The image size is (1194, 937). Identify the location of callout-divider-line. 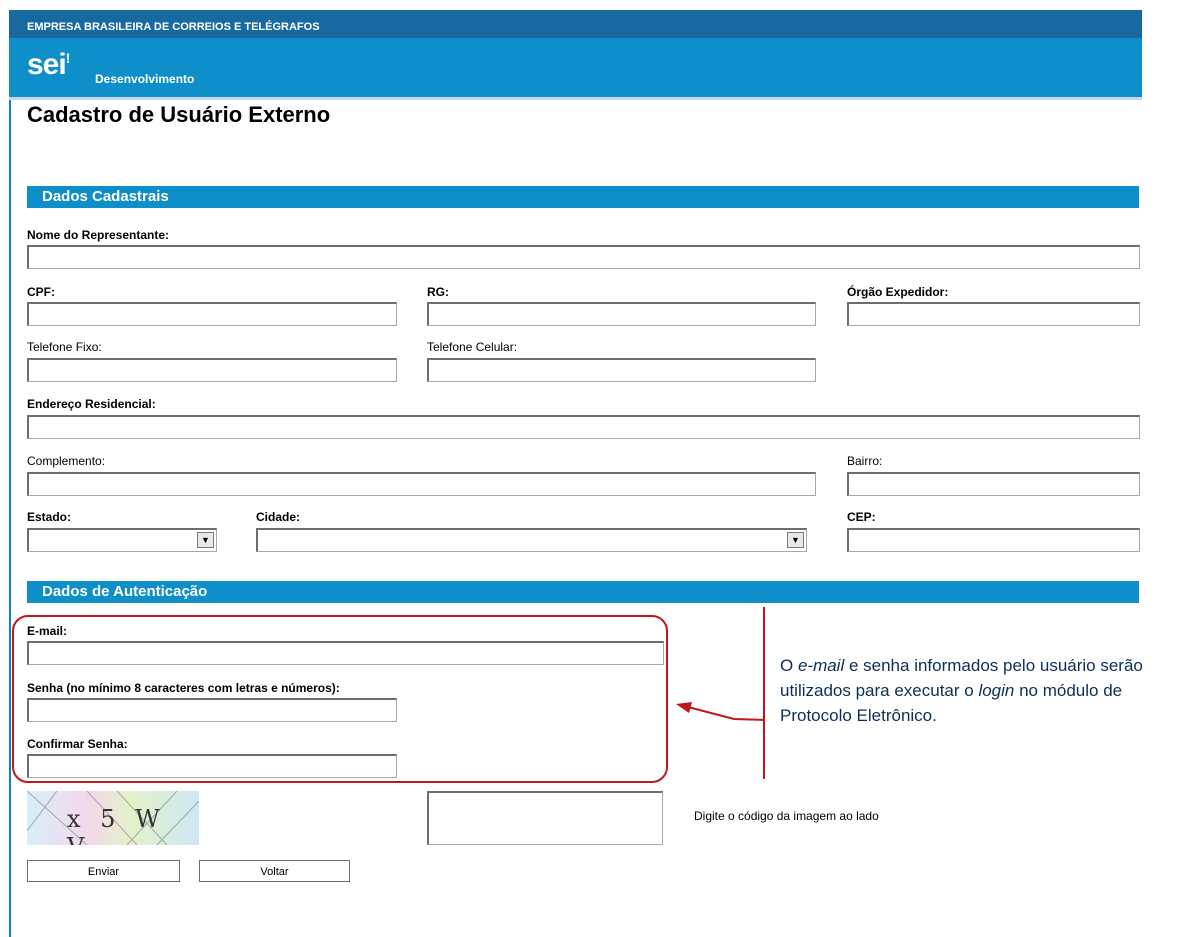
(764, 693).